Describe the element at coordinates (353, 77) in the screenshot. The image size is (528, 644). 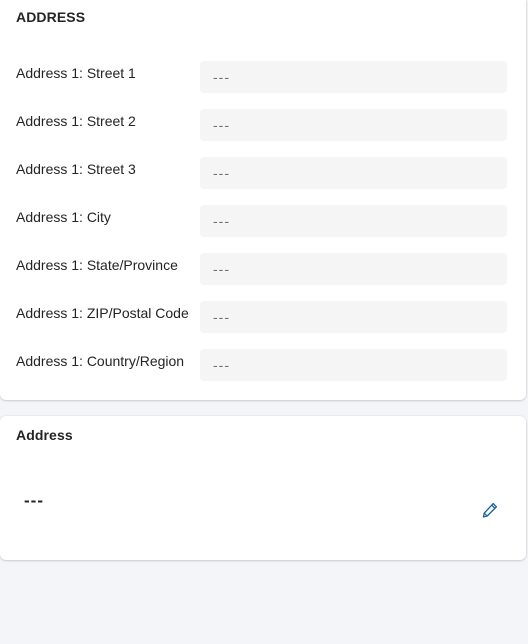
I see `street-1-input: ---` at that location.